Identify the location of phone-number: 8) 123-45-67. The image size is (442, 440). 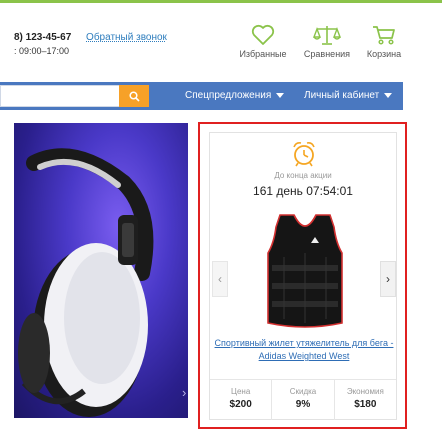
(42, 37).